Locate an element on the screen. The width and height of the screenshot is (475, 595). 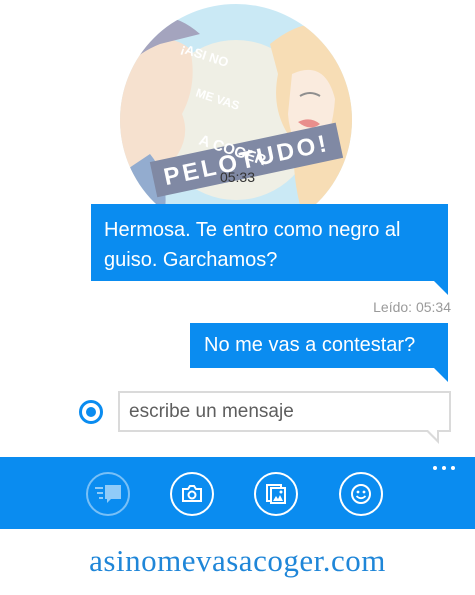
compose-box is located at coordinates (284, 417).